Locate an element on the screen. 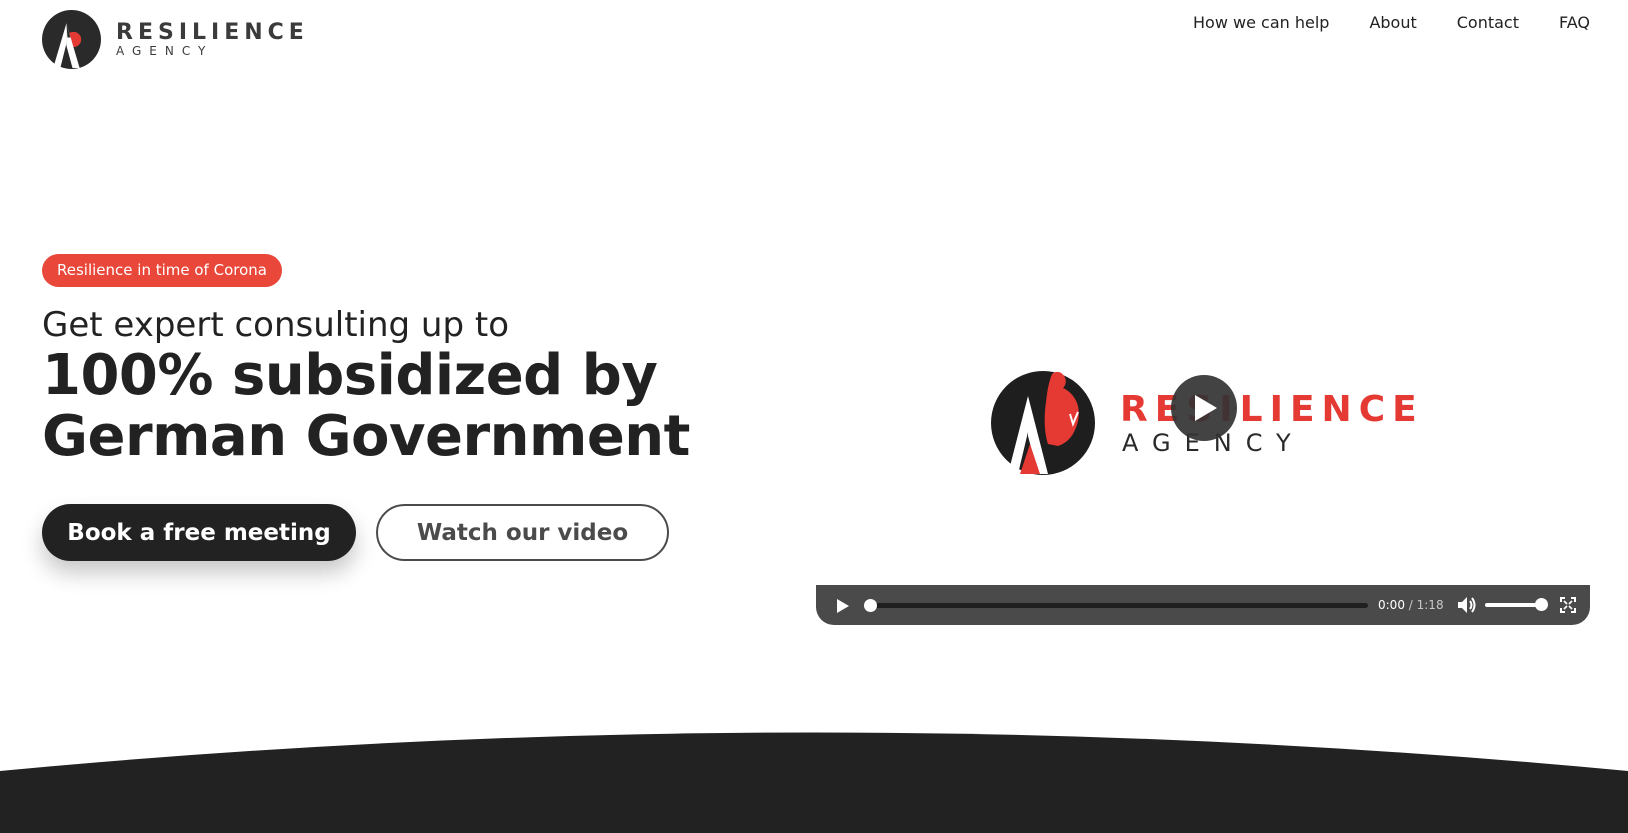 The image size is (1628, 833). hero-subtitle: Get expert consulting up to is located at coordinates (276, 325).